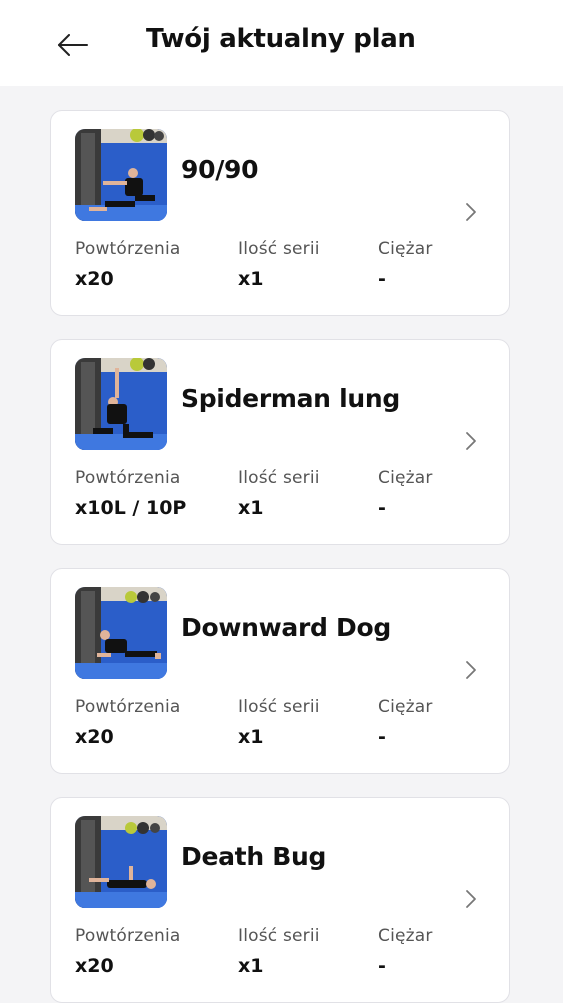 Image resolution: width=563 pixels, height=1003 pixels. What do you see at coordinates (281, 39) in the screenshot?
I see `page-title: Twój aktualny plan` at bounding box center [281, 39].